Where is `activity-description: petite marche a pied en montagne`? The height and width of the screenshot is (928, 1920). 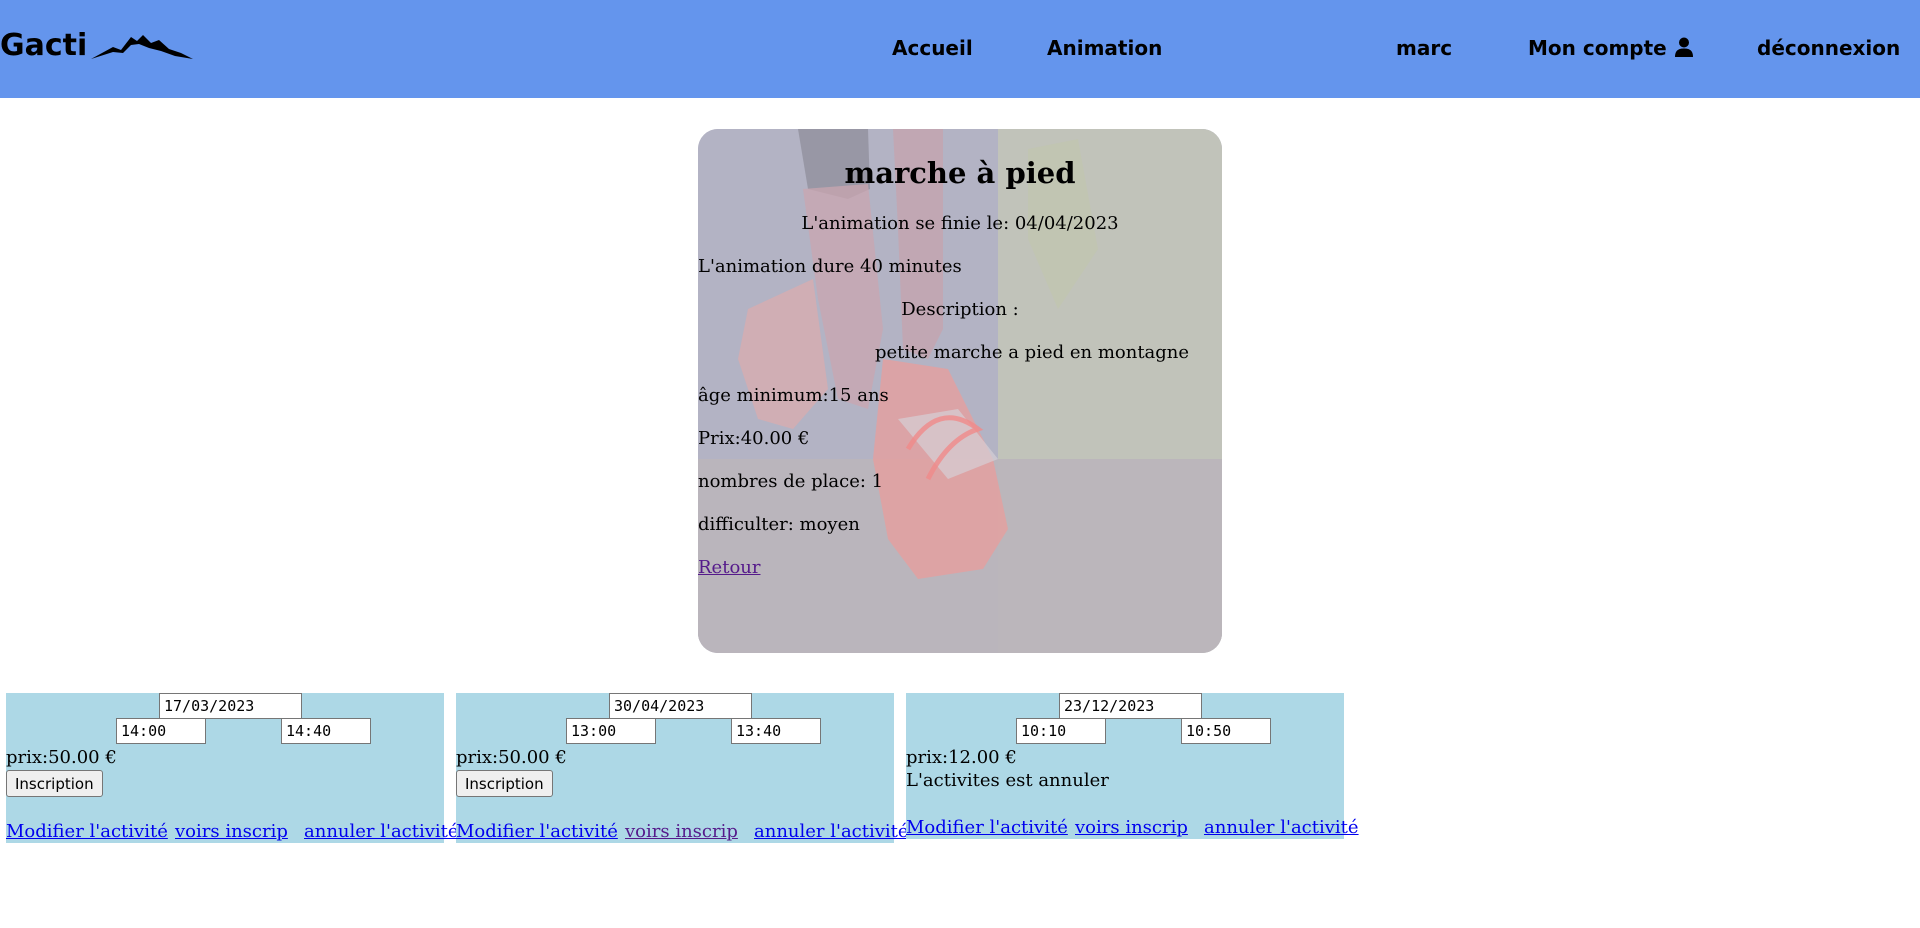
activity-description: petite marche a pied en montagne is located at coordinates (1032, 352).